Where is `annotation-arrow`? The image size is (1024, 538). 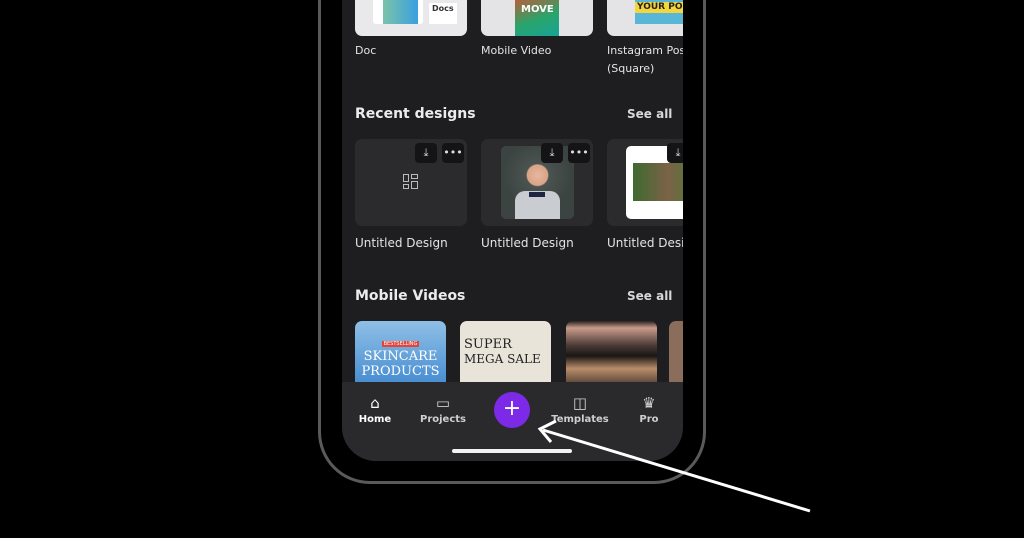
annotation-arrow is located at coordinates (674, 466).